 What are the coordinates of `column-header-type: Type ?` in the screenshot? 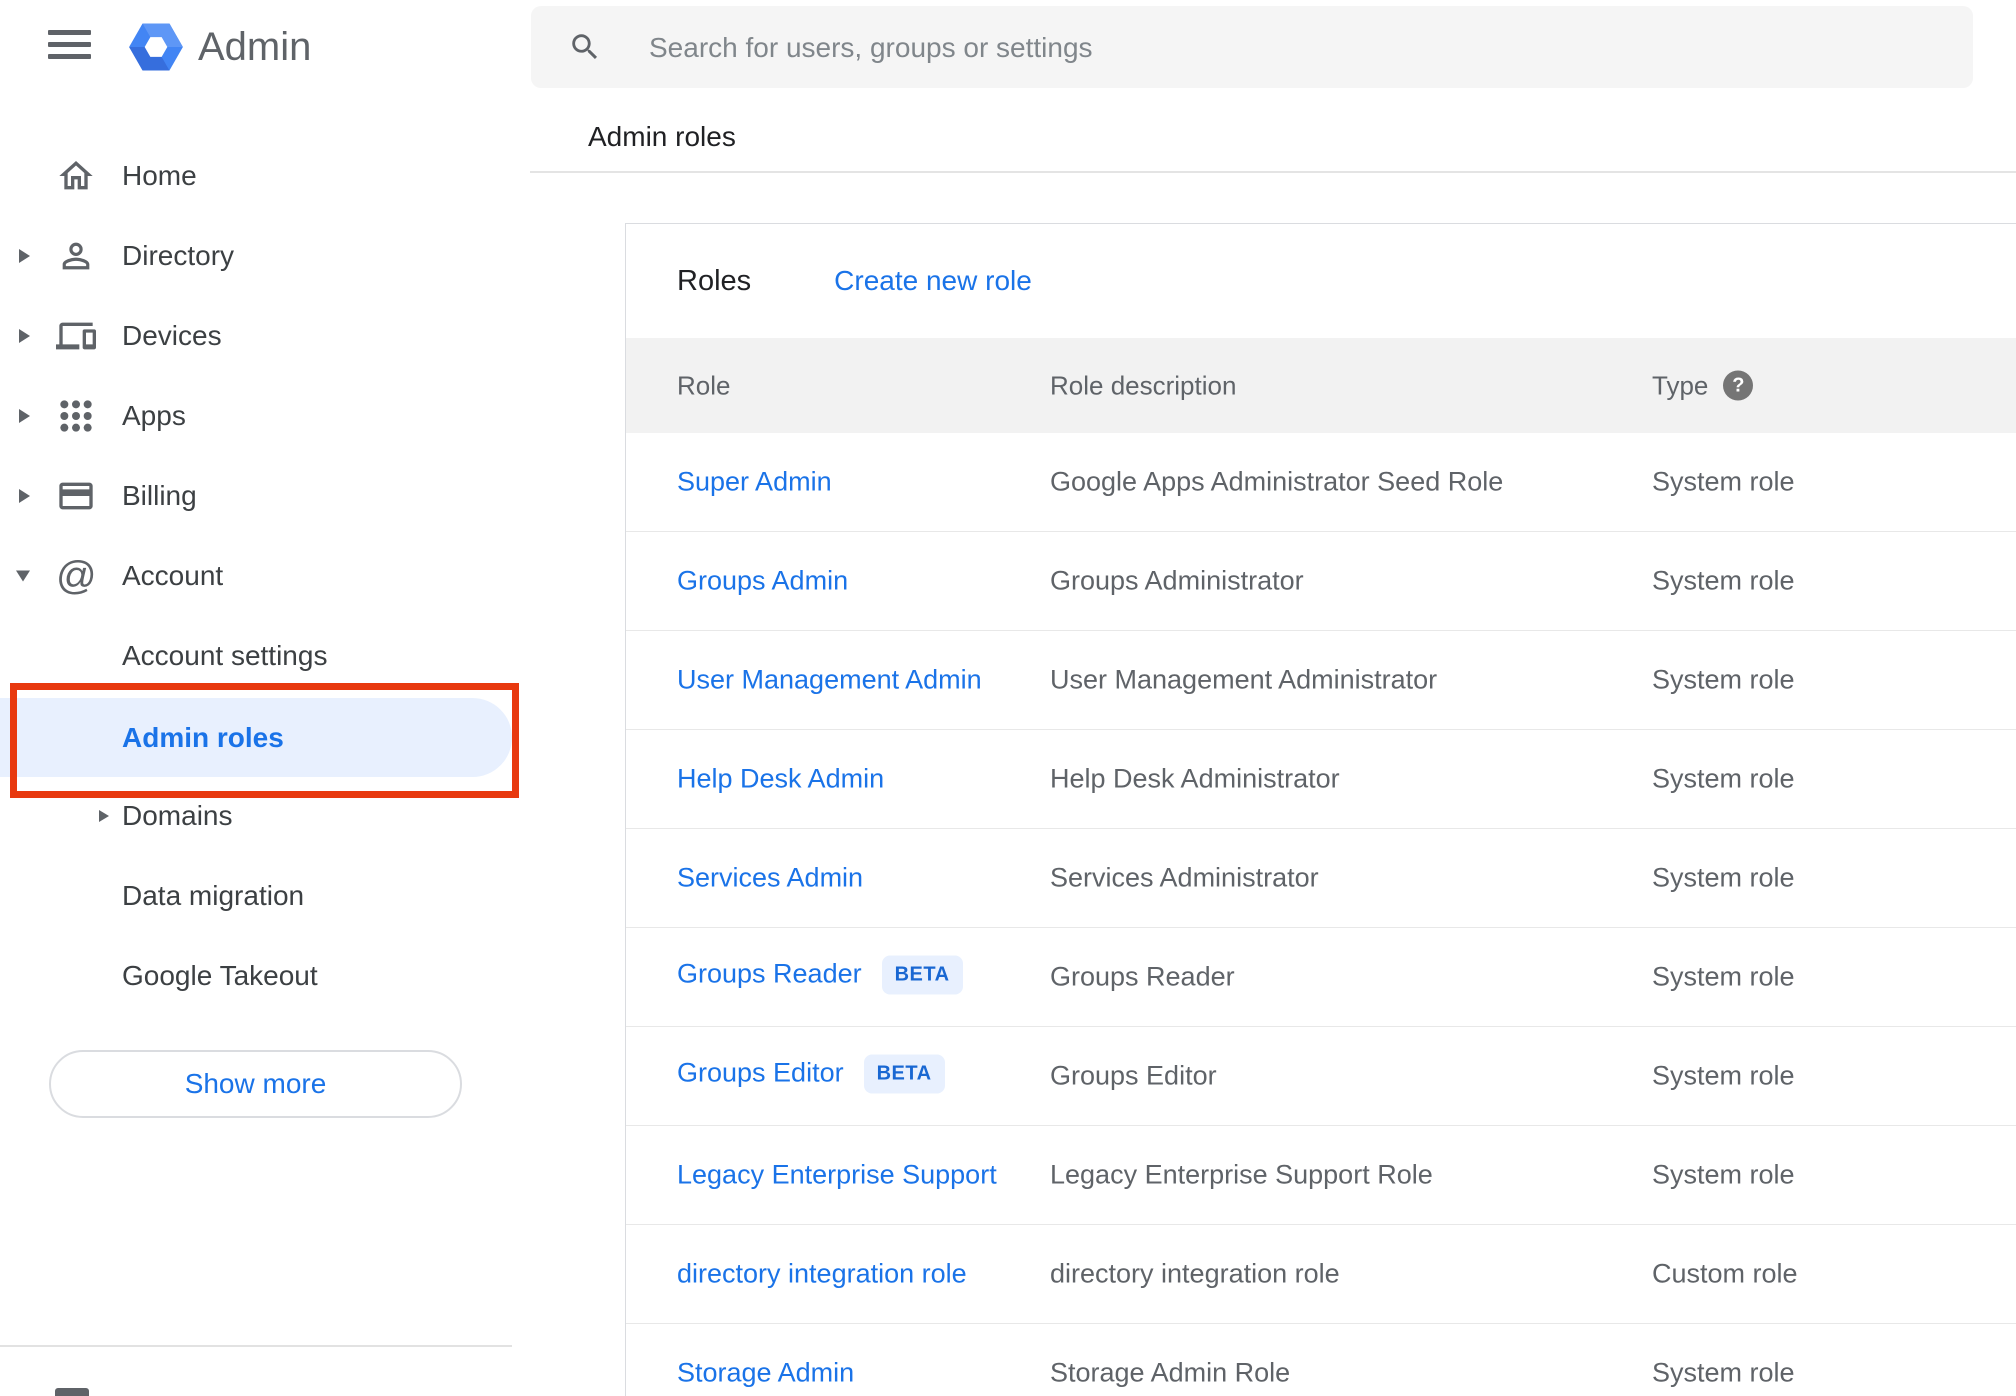 It's located at (1703, 385).